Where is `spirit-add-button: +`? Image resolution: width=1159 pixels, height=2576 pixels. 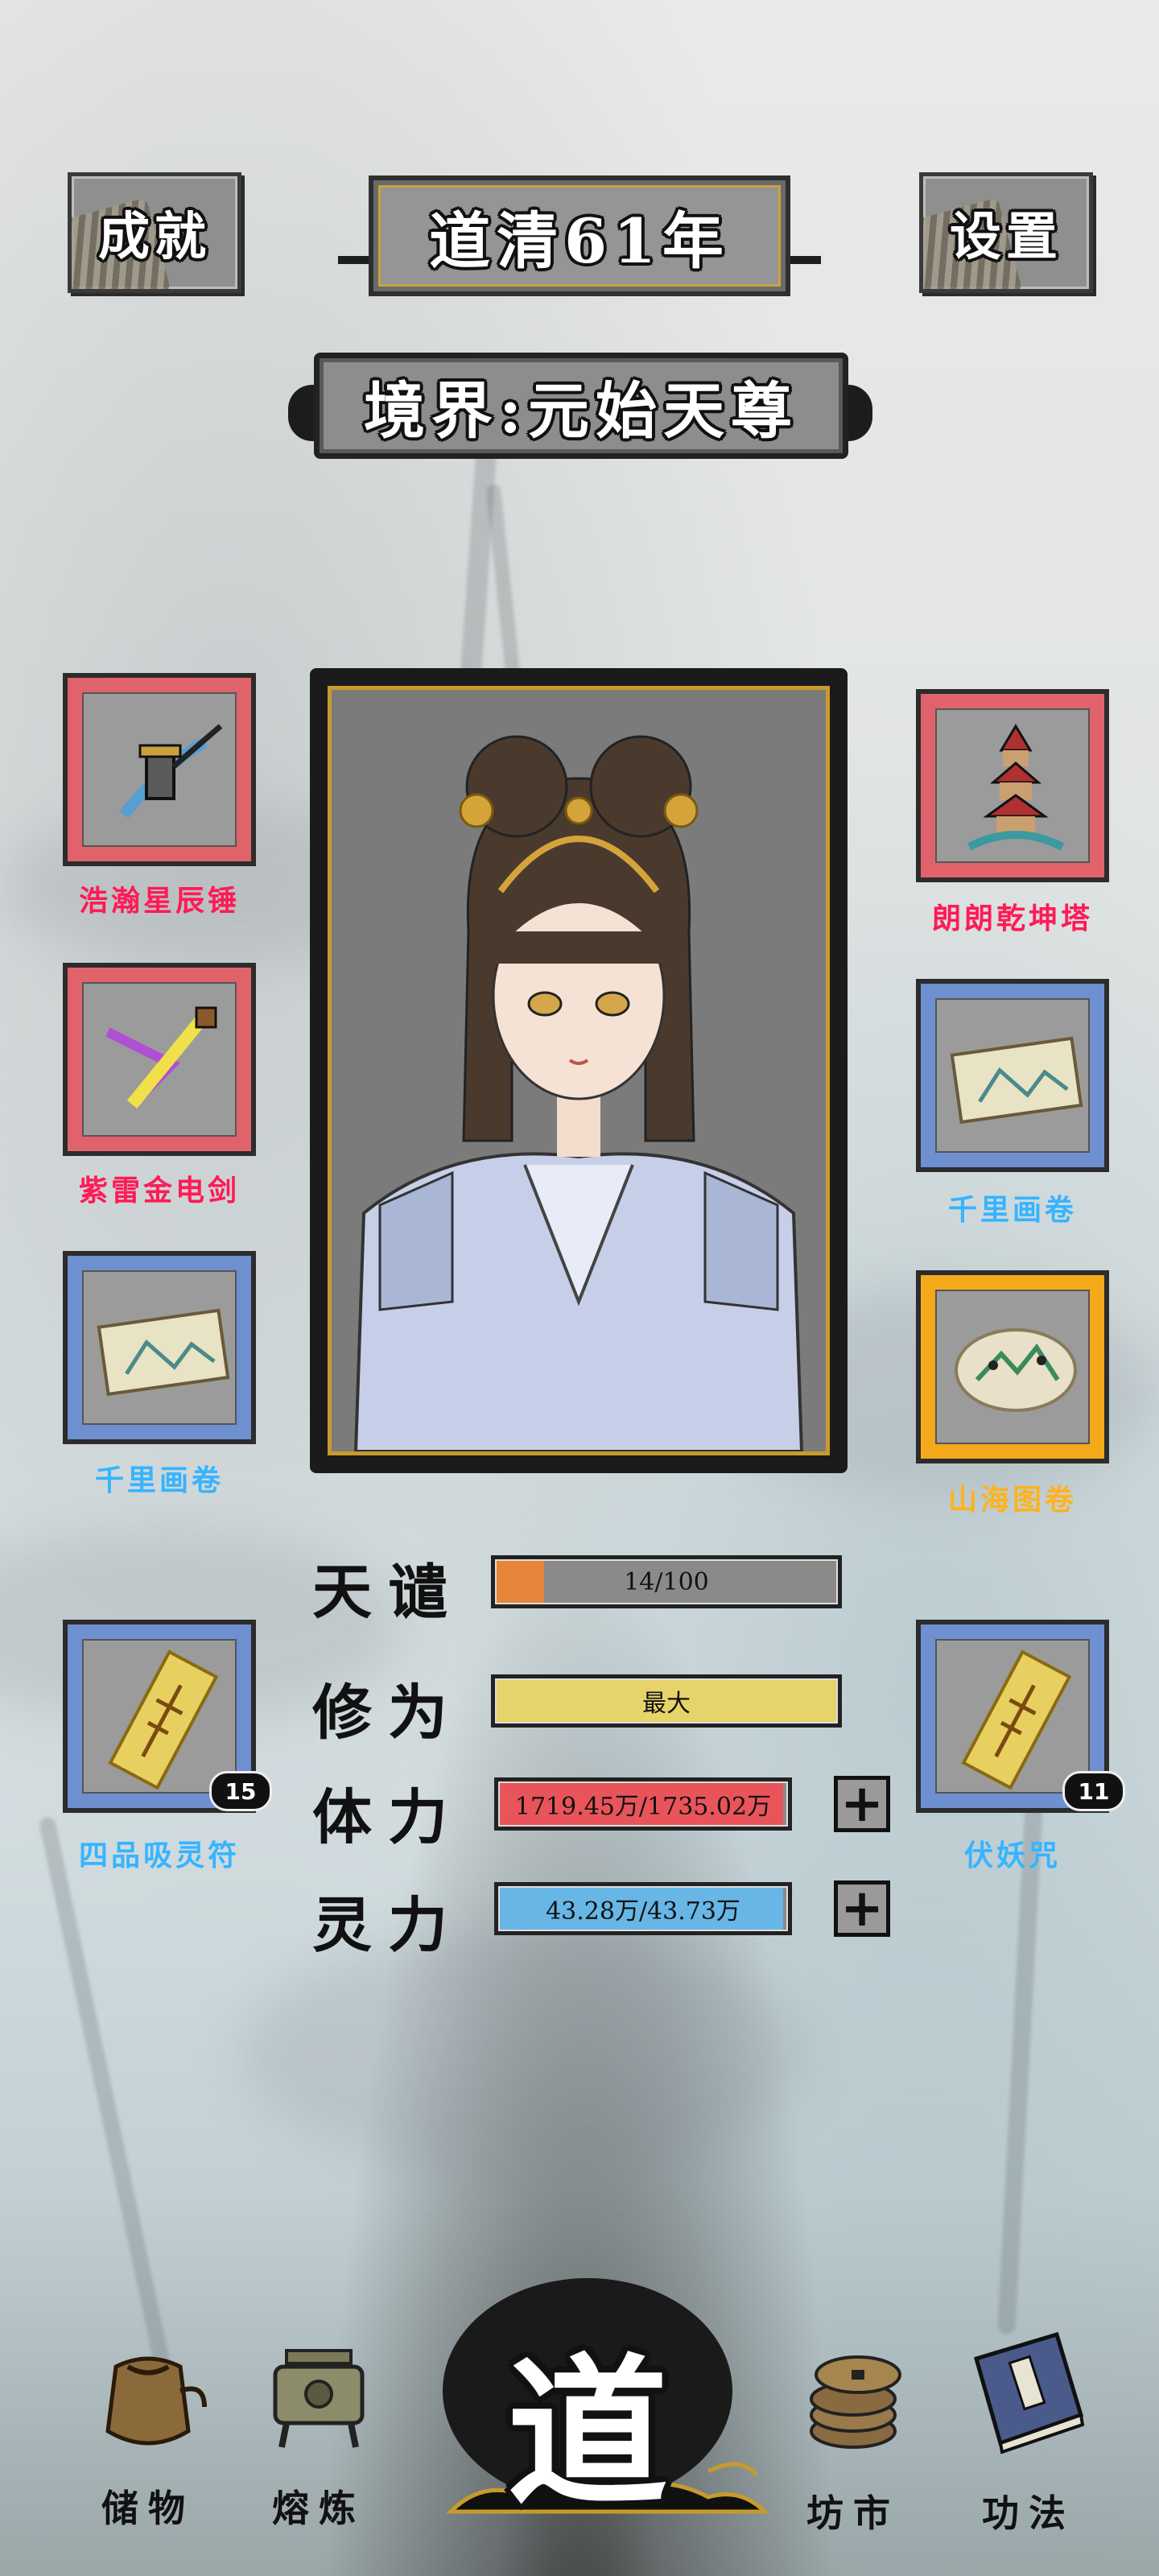 spirit-add-button: + is located at coordinates (862, 1908).